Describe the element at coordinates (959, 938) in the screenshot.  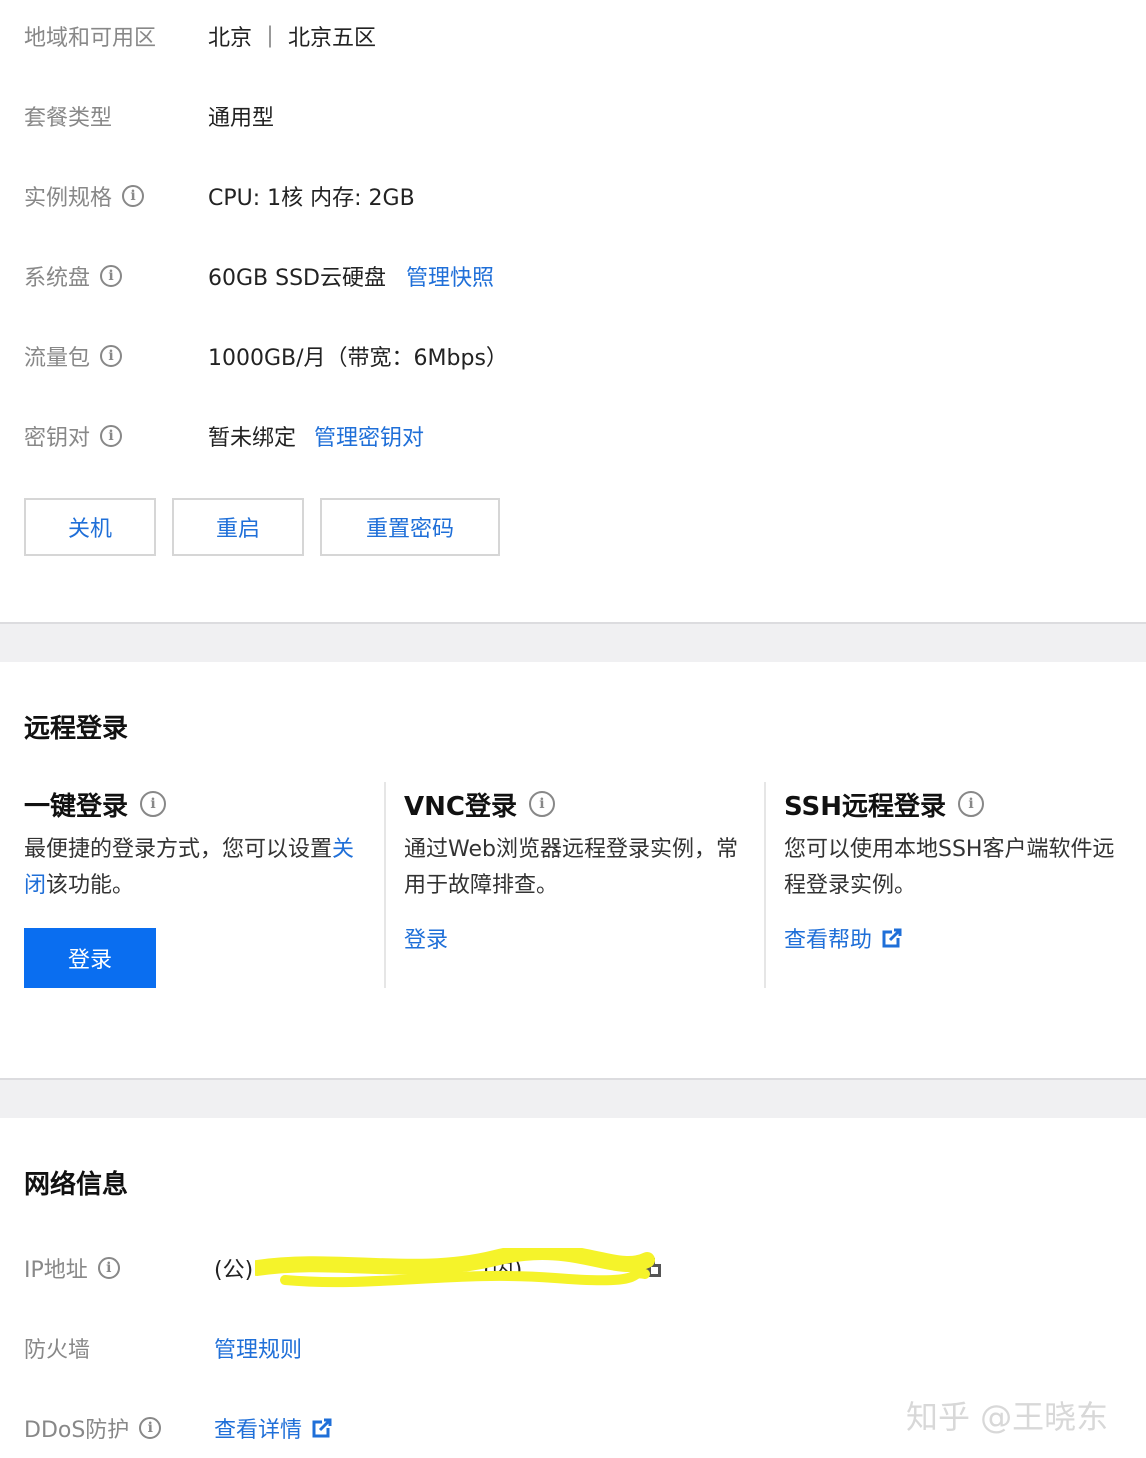
I see `ssh-help-row: 查看帮助` at that location.